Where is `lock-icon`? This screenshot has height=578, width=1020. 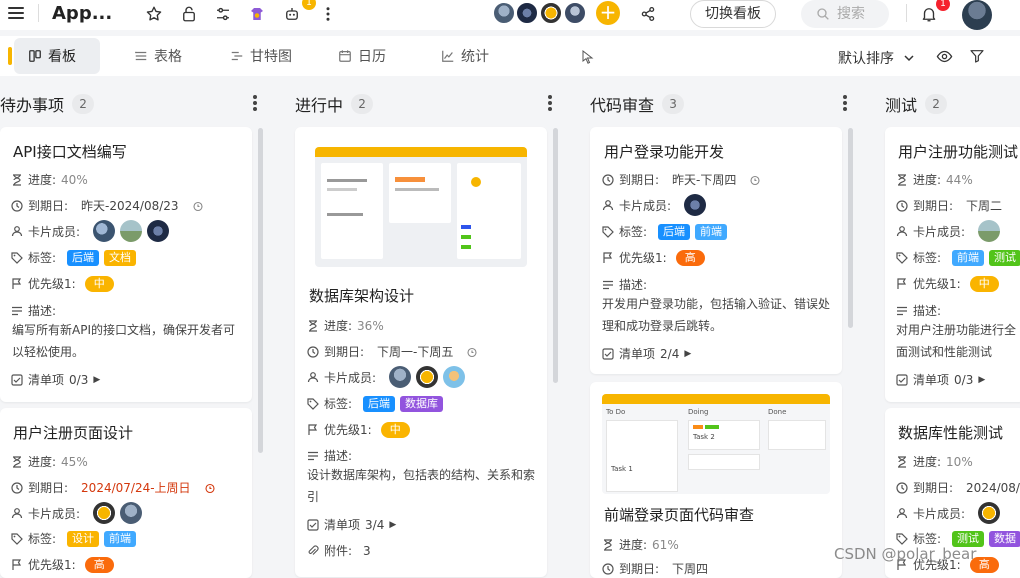
lock-icon is located at coordinates (189, 14).